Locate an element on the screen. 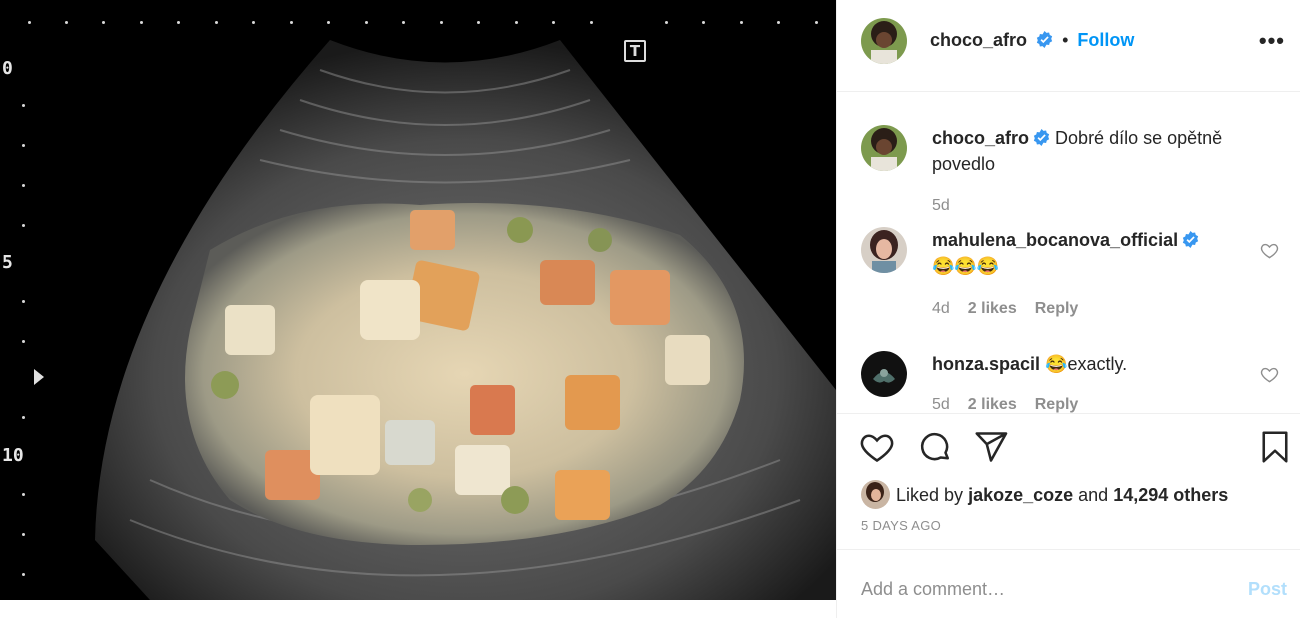 This screenshot has width=1300, height=618. comment-age: 5d is located at coordinates (941, 404).